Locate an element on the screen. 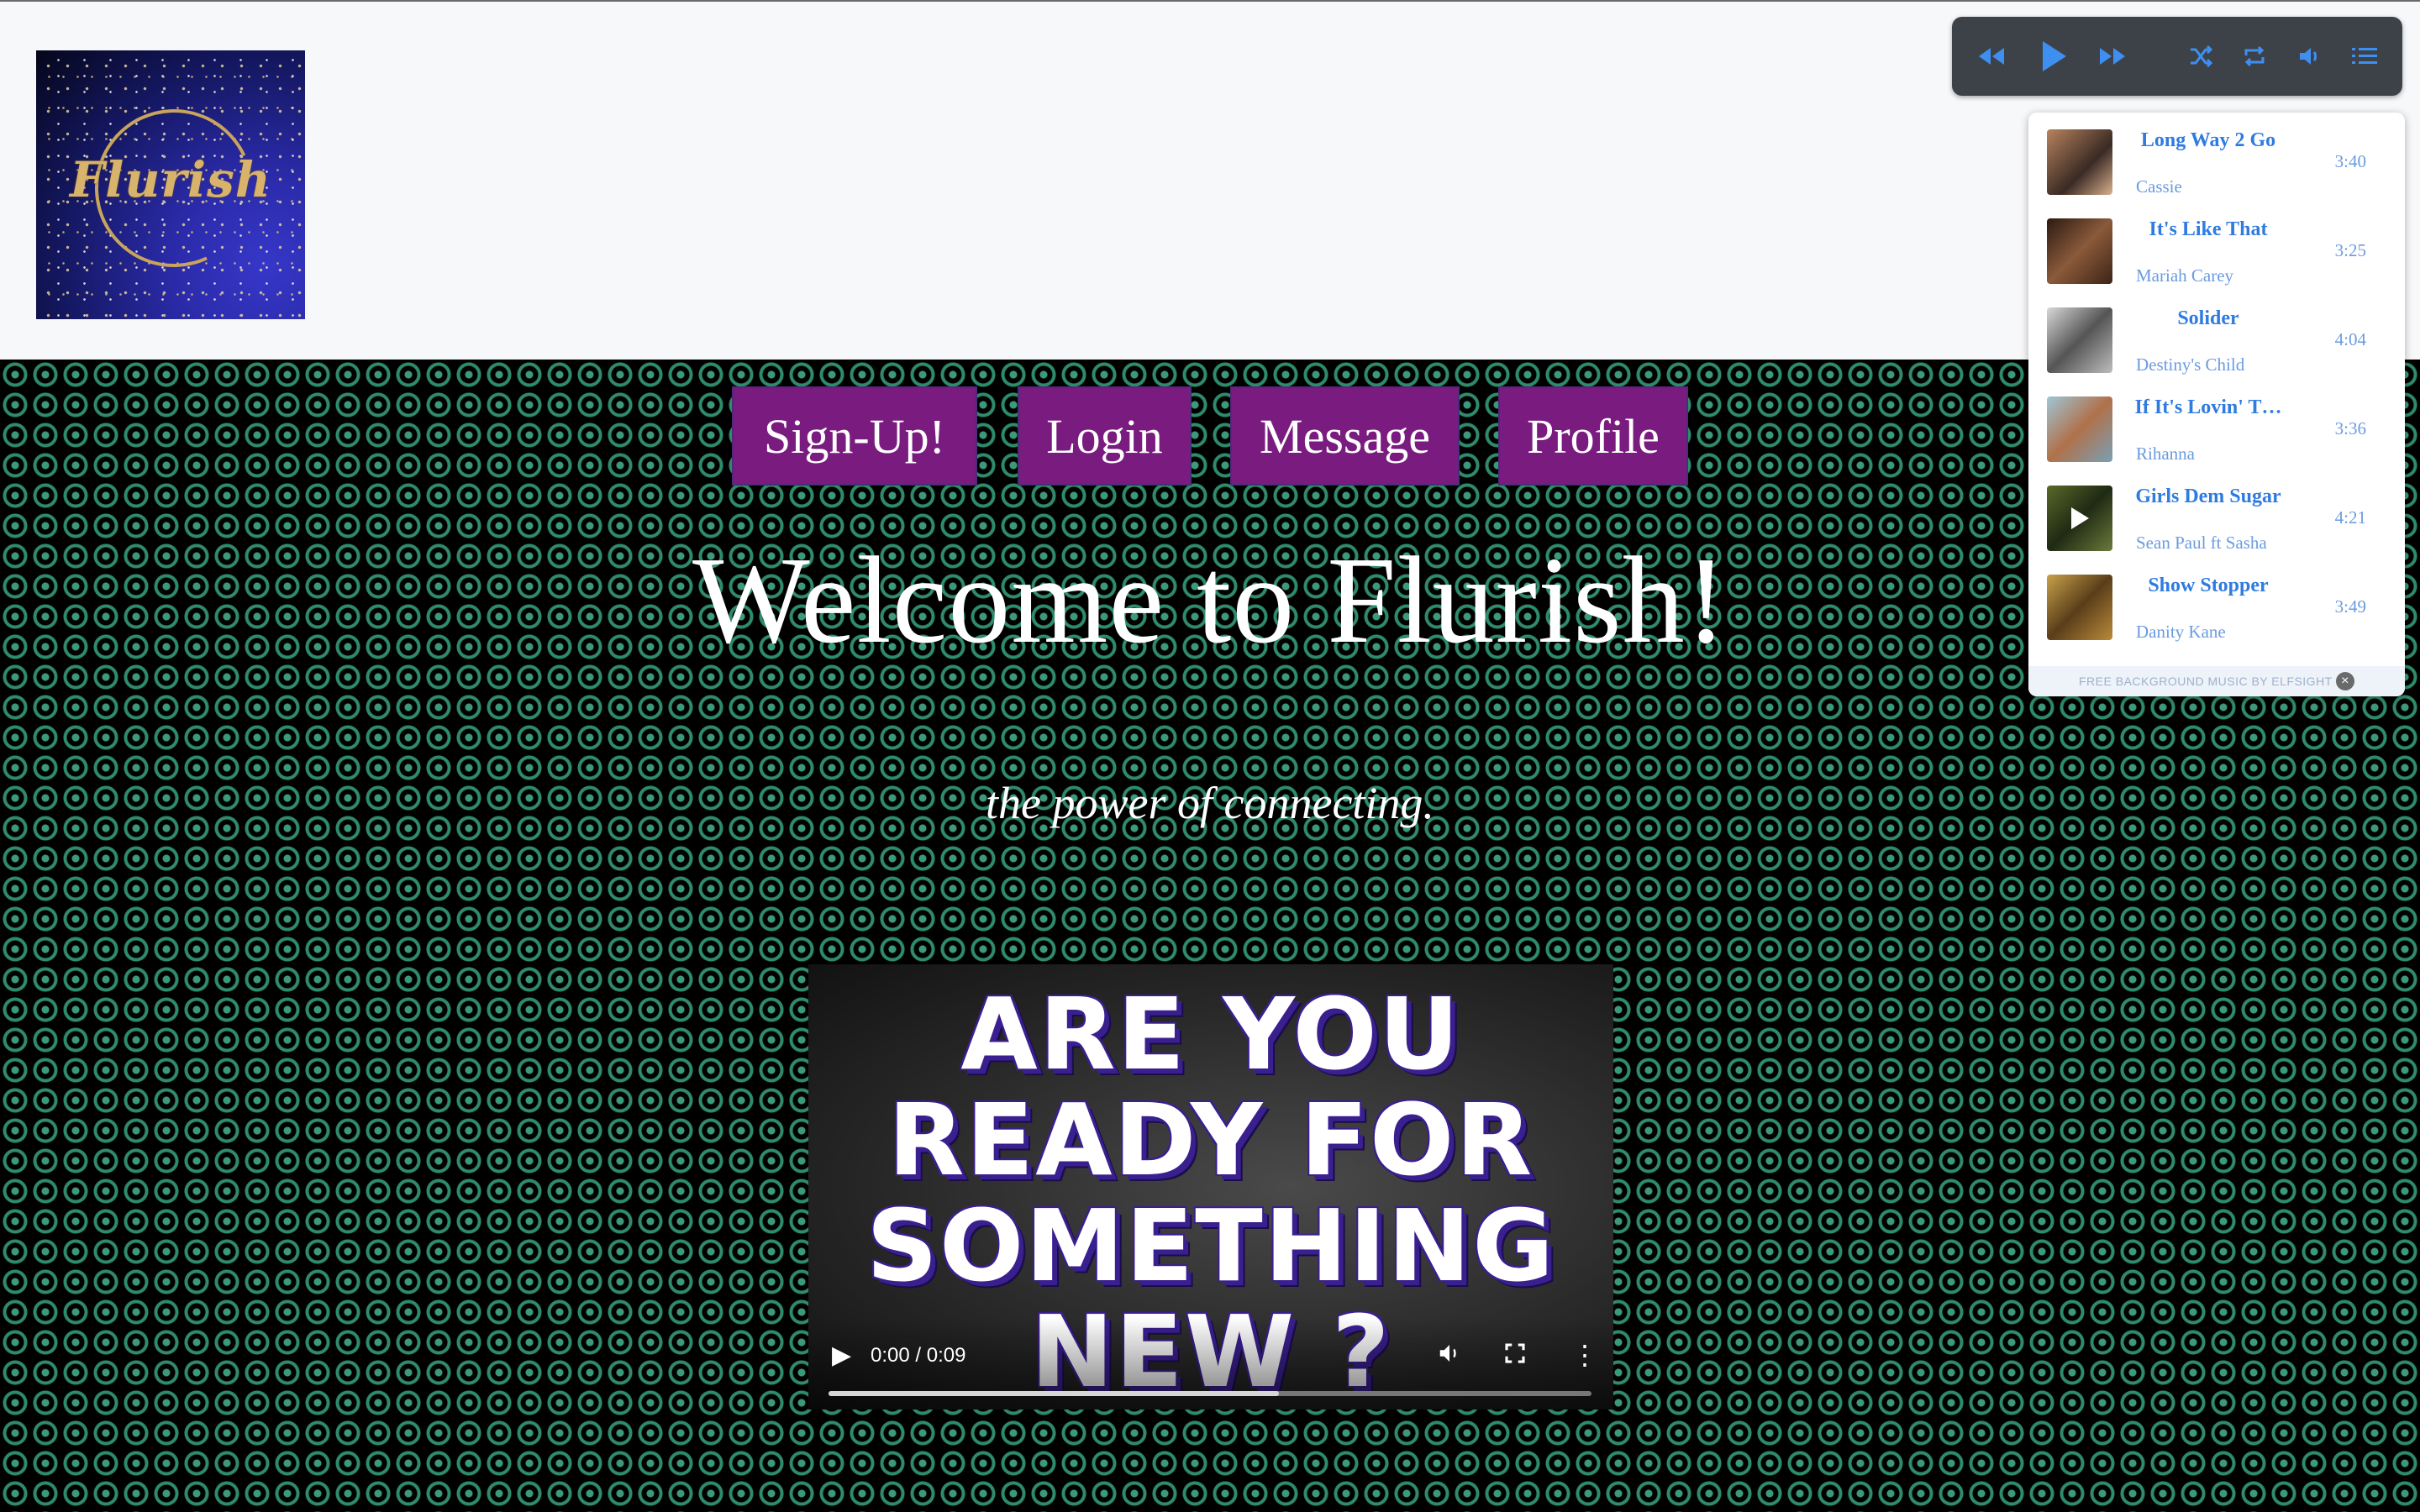 This screenshot has width=2420, height=1512. profile-button: Profile is located at coordinates (1593, 436).